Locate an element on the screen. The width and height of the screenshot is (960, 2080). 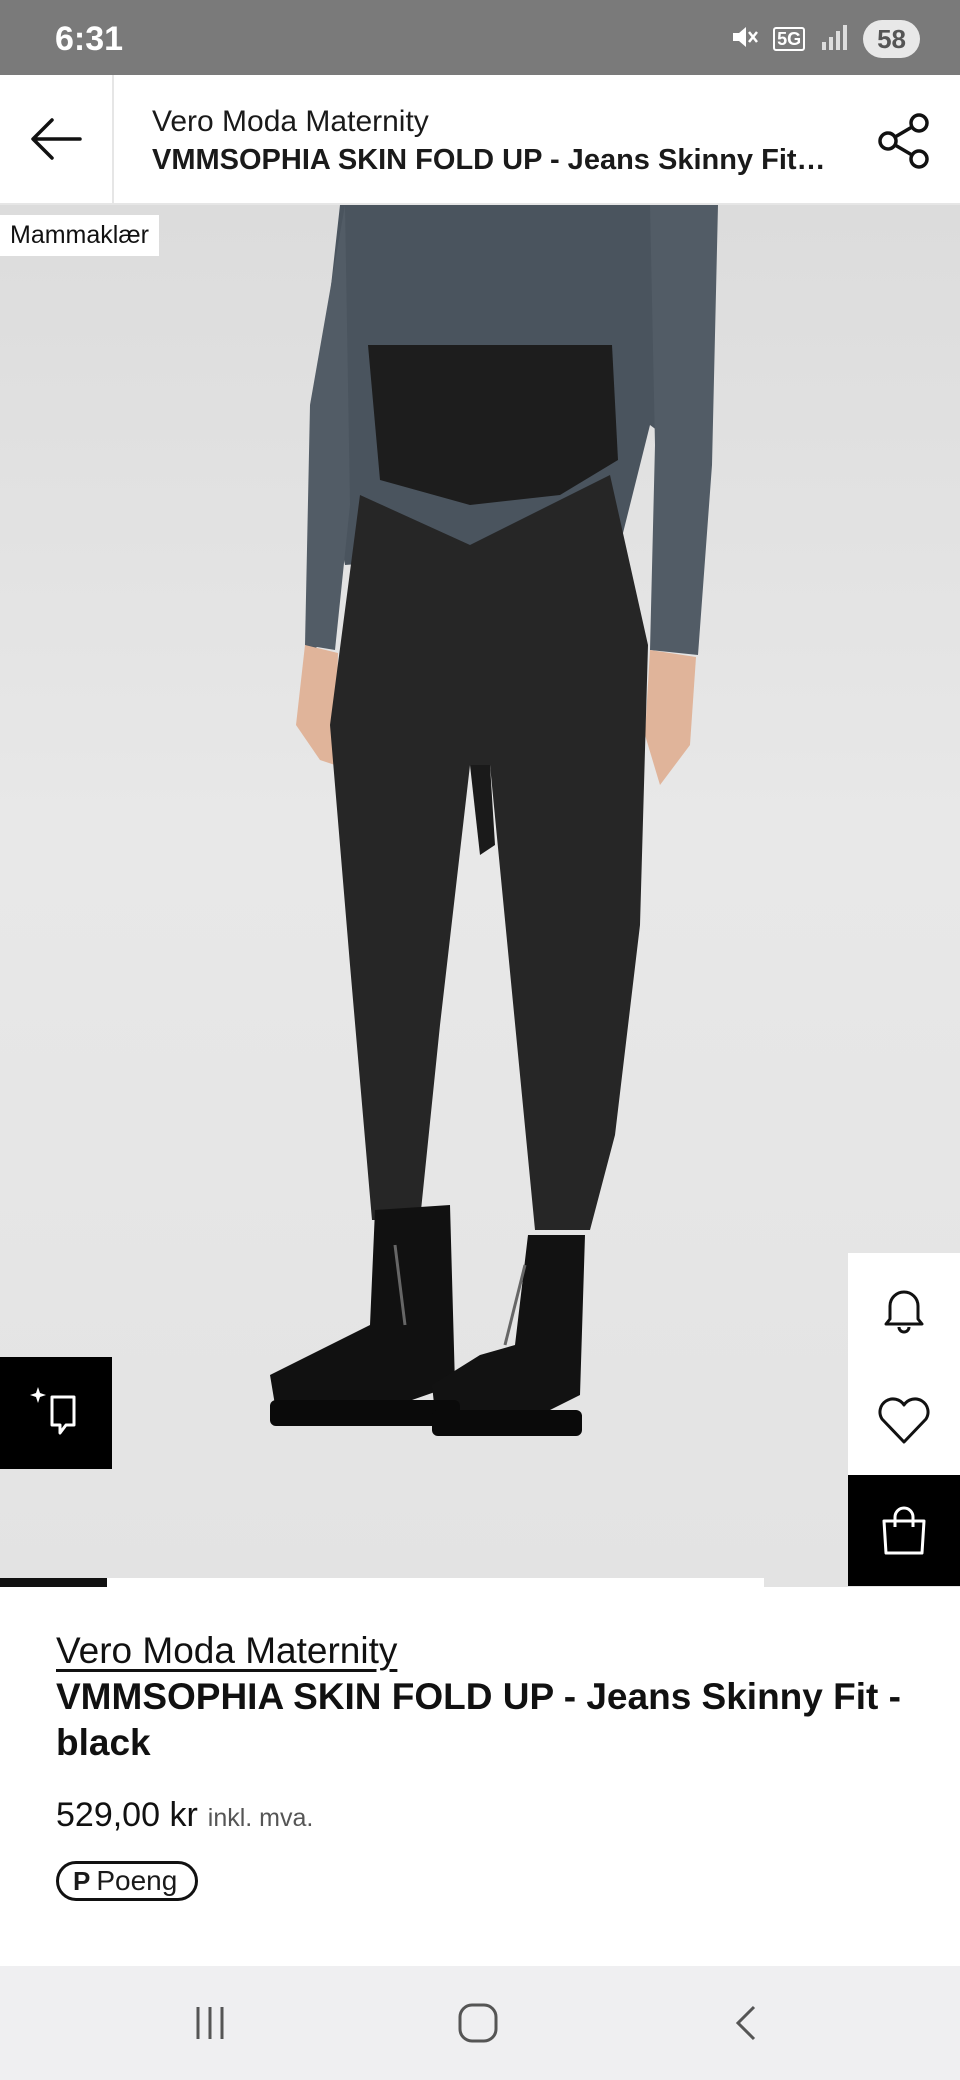
category-tag: Mammaklær is located at coordinates (79, 235).